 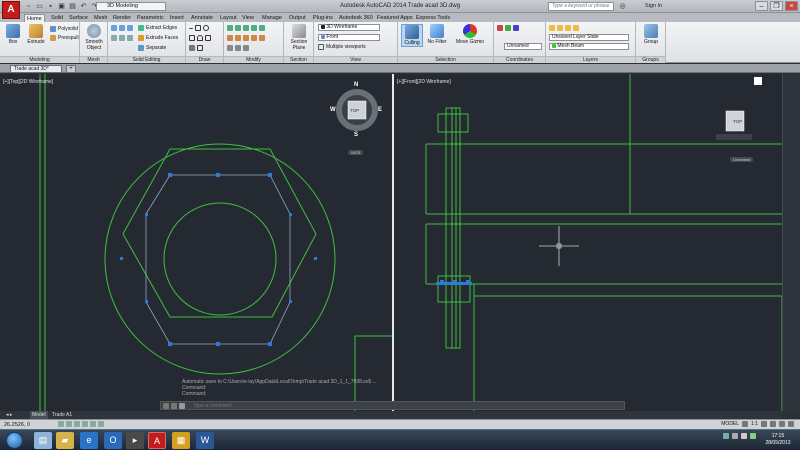 What do you see at coordinates (202, 18) in the screenshot?
I see `tab-annotate: Annotate` at bounding box center [202, 18].